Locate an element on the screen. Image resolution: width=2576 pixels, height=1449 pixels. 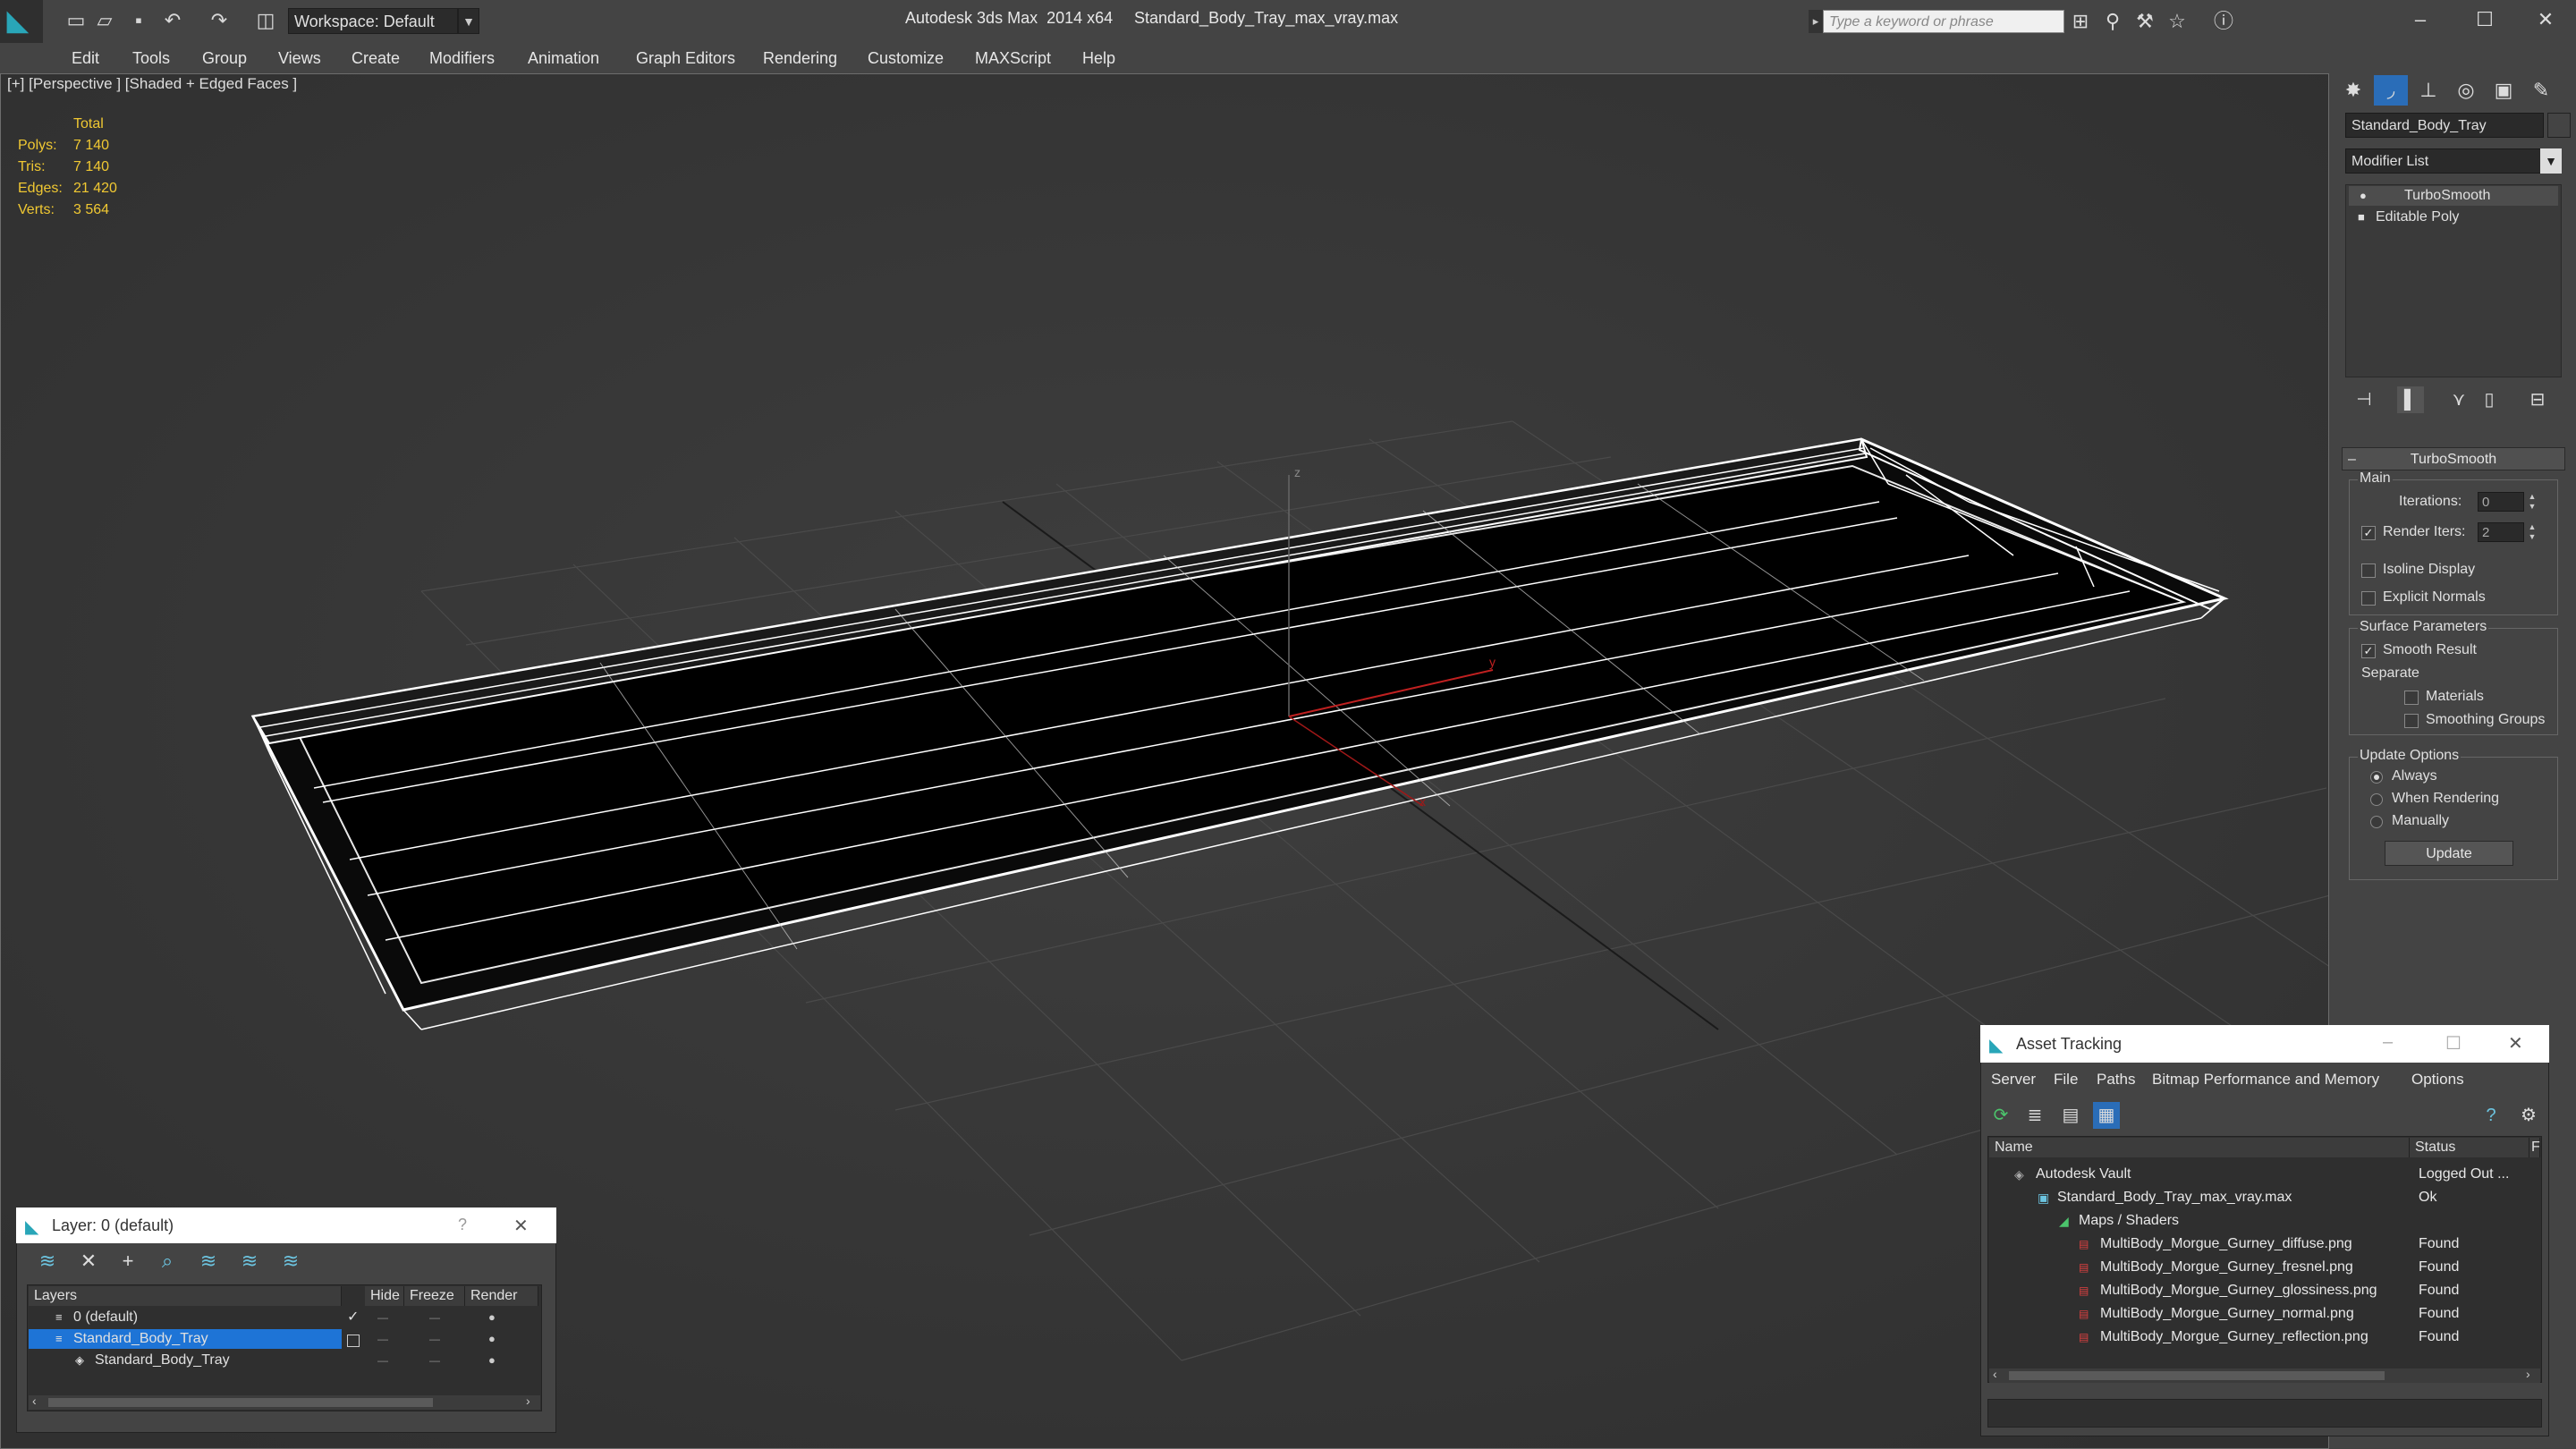
asset-path-field is located at coordinates (2264, 1413).